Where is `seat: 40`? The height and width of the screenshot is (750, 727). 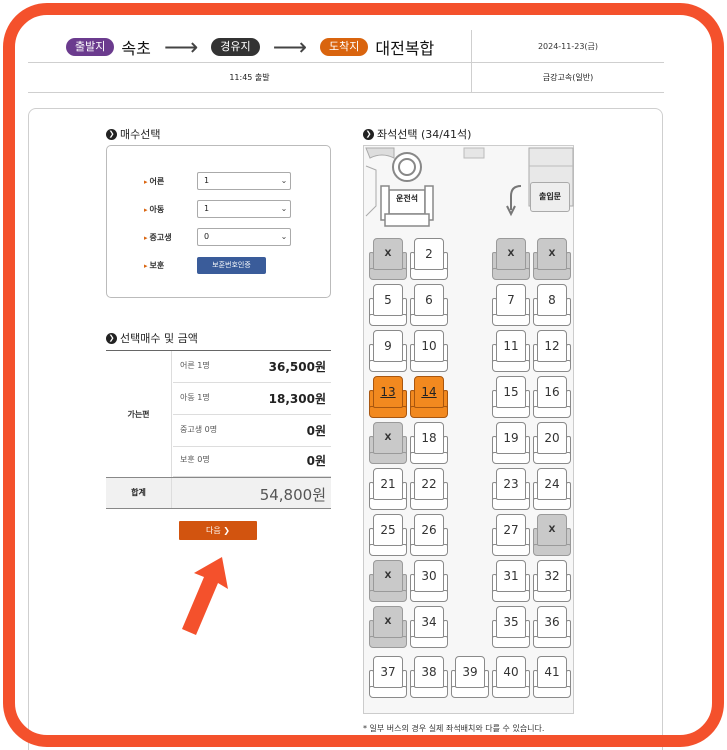
seat: 40 is located at coordinates (511, 678).